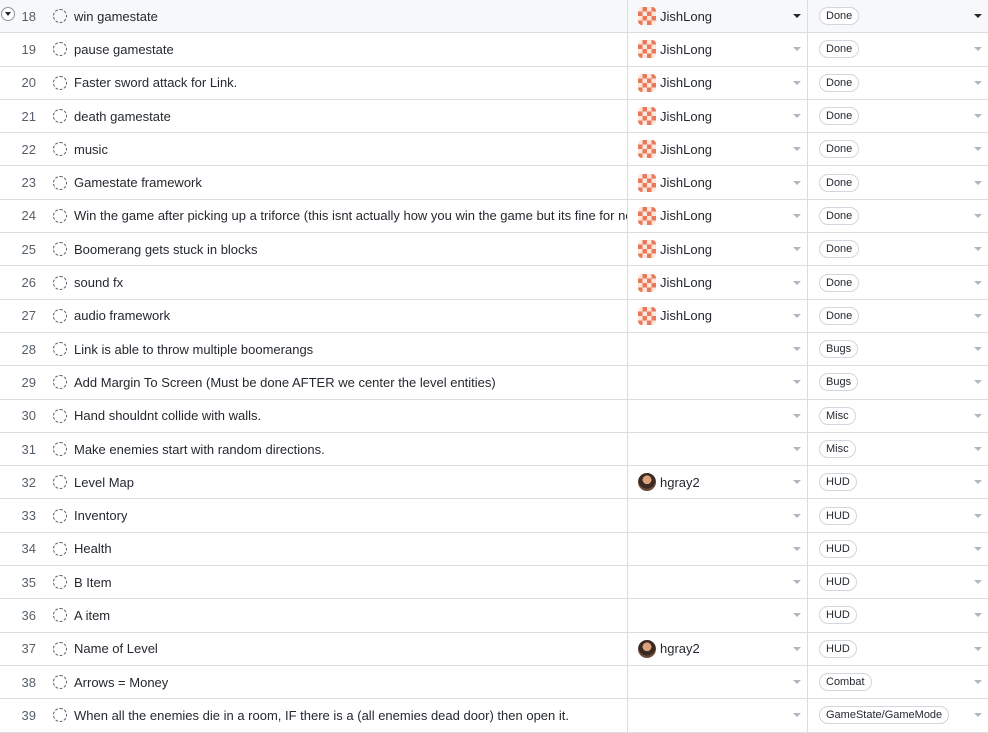  I want to click on issue-title: Faster sword attack for Link., so click(155, 82).